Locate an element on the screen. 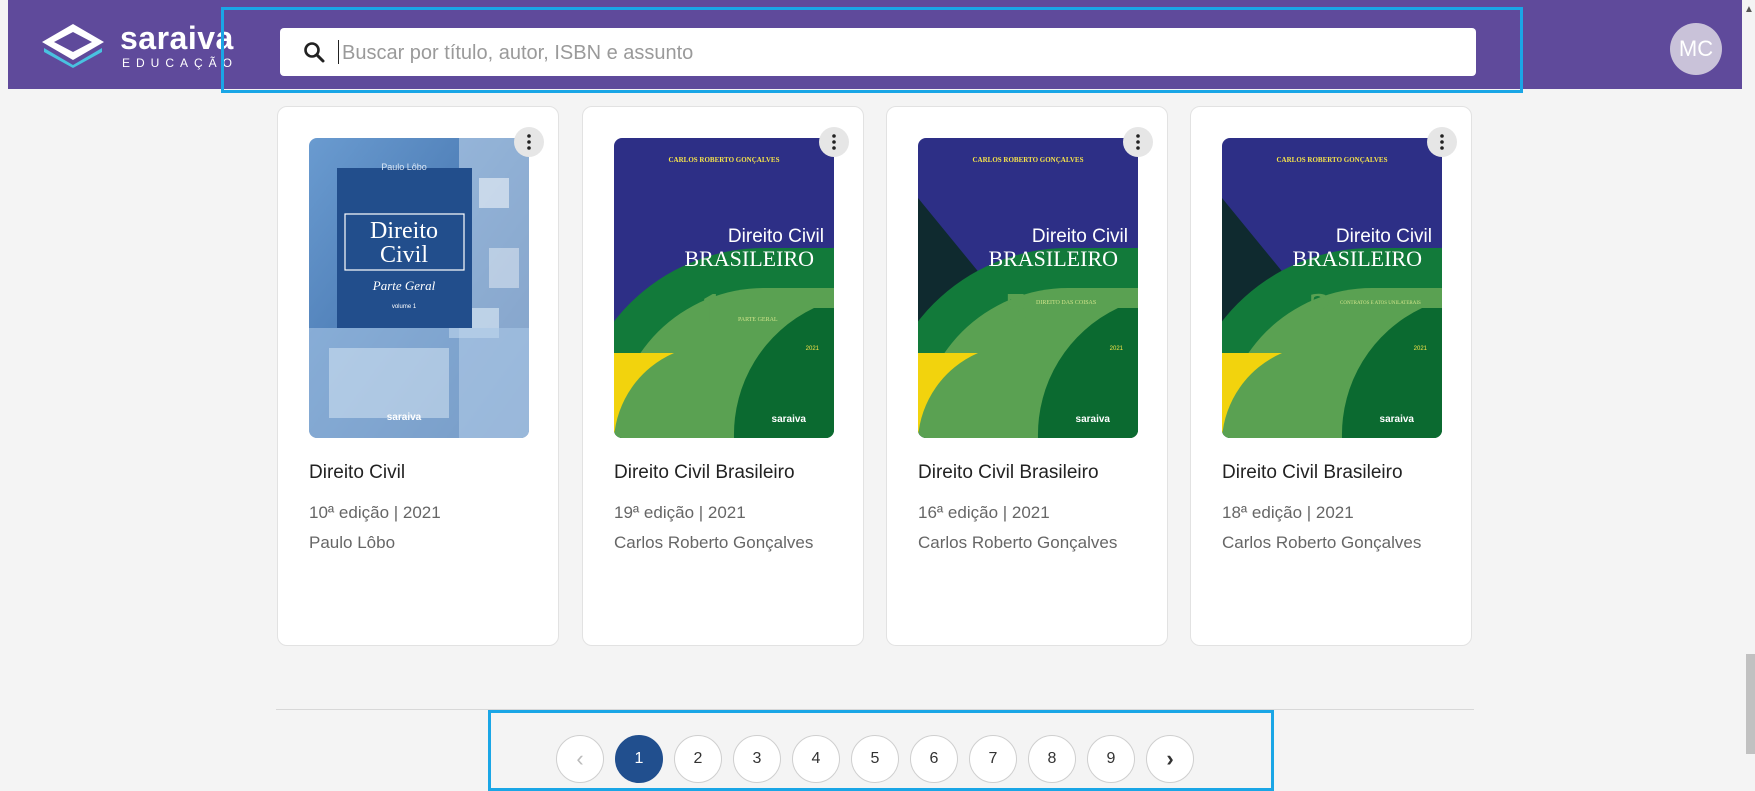  cover-number: 1 is located at coordinates (712, 308).